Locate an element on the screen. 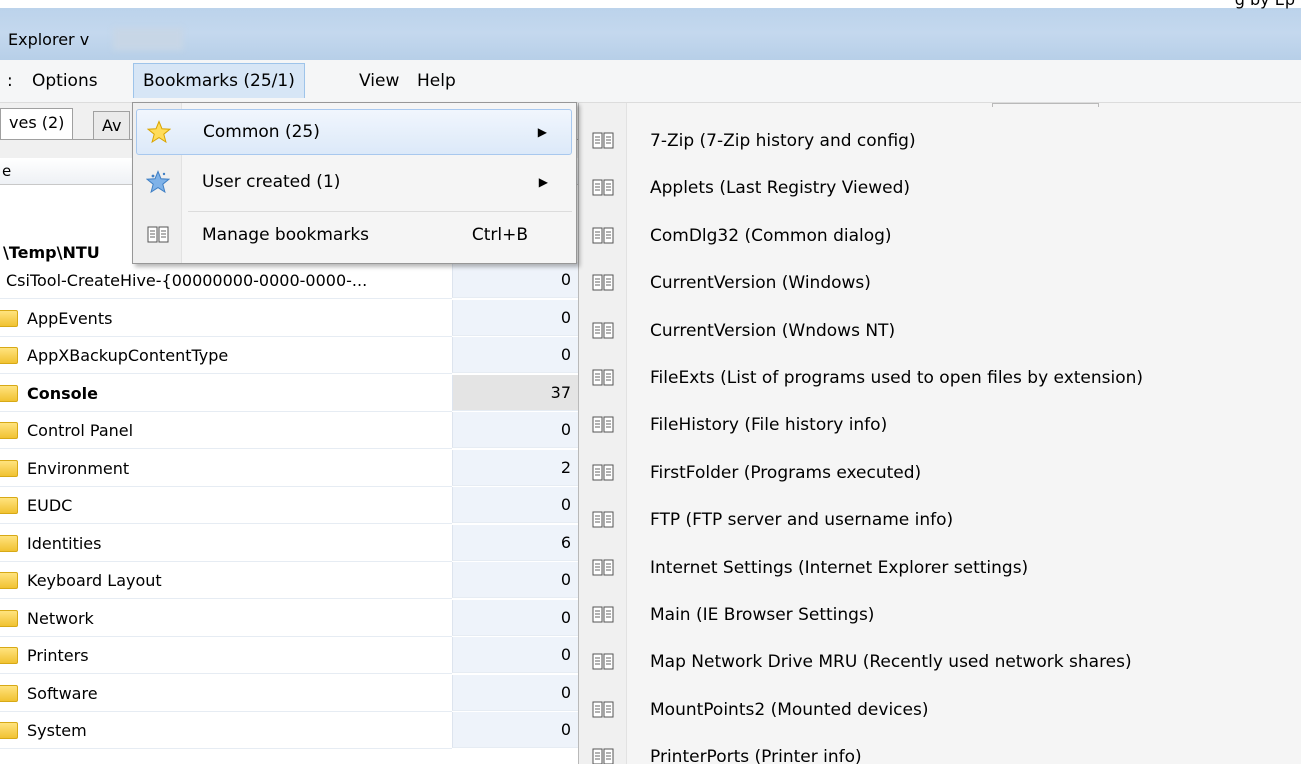  tab-available: Av is located at coordinates (112, 125).